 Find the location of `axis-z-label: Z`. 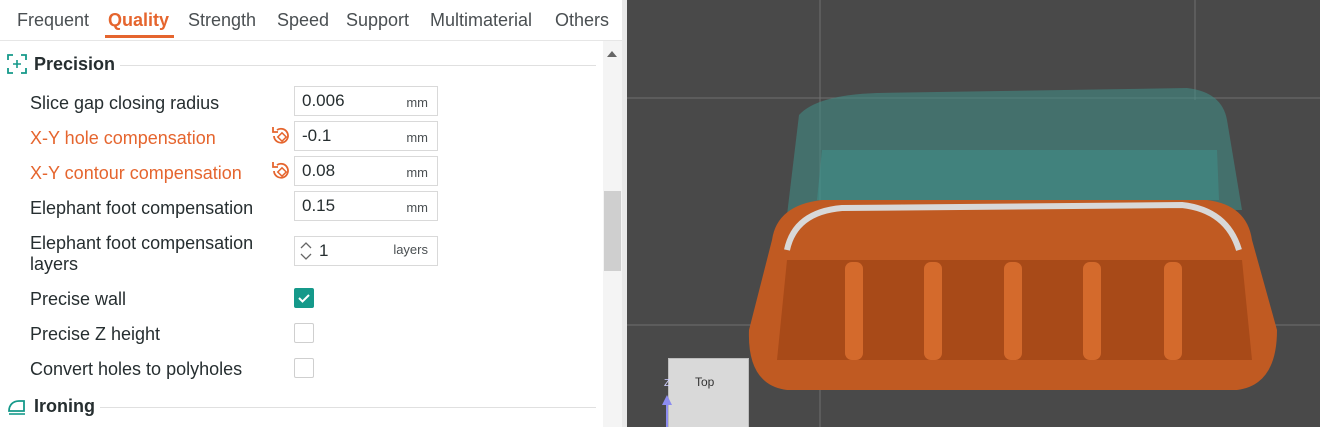

axis-z-label: Z is located at coordinates (667, 383).